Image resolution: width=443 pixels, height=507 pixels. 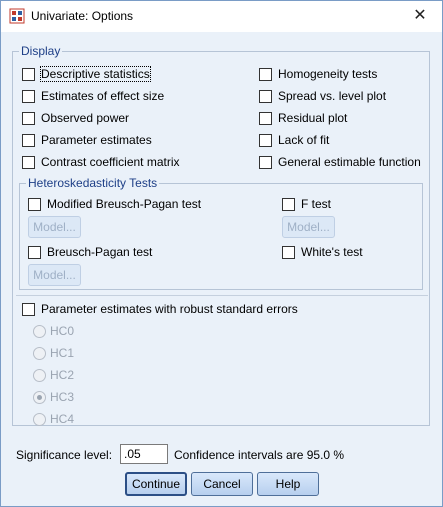 I want to click on checkbox-label: White's test, so click(x=332, y=252).